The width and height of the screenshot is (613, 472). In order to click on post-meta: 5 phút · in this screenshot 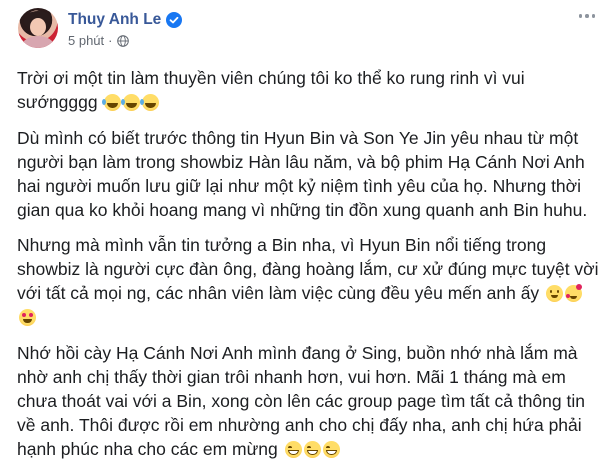, I will do `click(98, 40)`.